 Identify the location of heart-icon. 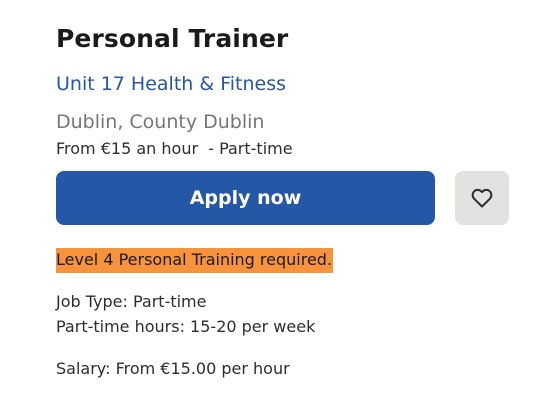
(482, 198).